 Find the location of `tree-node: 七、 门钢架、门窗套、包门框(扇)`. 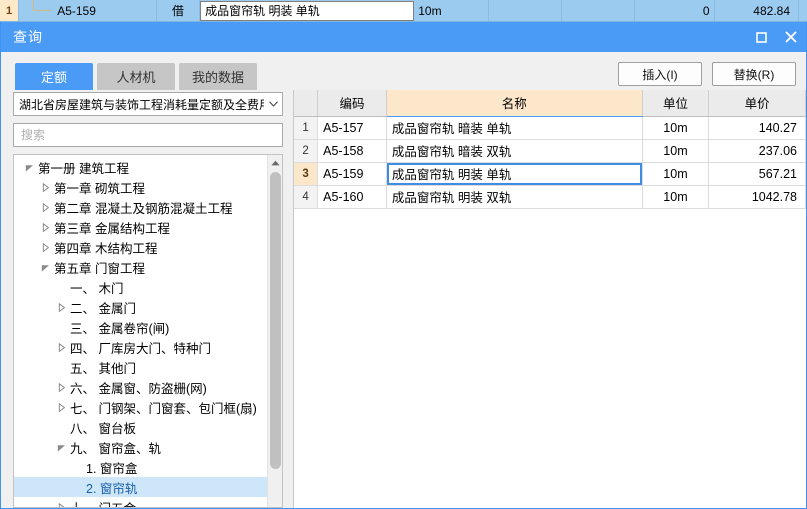

tree-node: 七、 门钢架、门窗套、包门框(扇) is located at coordinates (140, 407).